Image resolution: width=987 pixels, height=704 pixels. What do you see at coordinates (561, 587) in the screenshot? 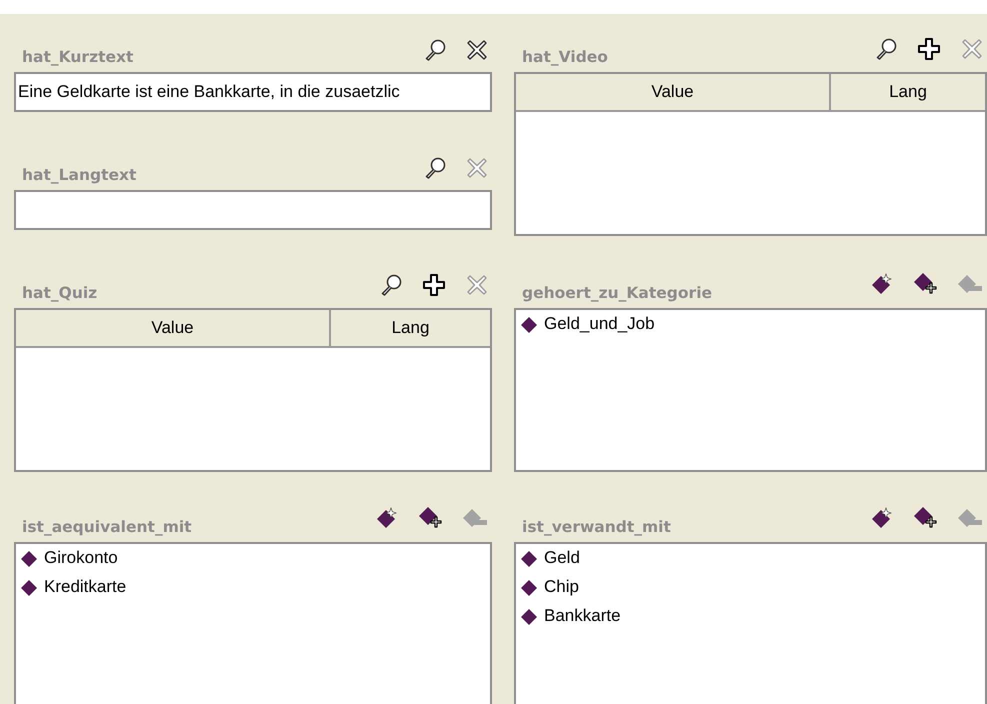
I see `instance-item: Chip` at bounding box center [561, 587].